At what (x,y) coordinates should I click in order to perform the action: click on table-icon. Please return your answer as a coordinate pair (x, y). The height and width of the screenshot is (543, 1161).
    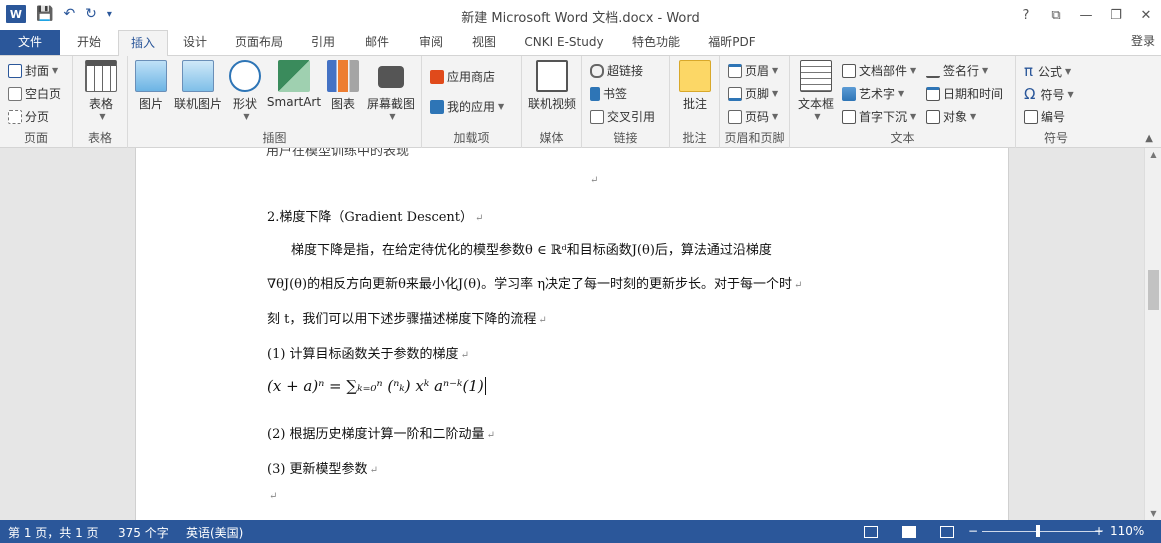
    Looking at the image, I should click on (101, 76).